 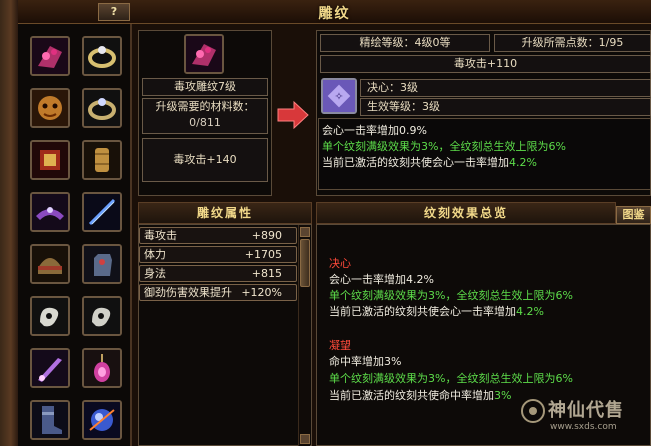 What do you see at coordinates (530, 311) in the screenshot?
I see `overview-value: 4.2%` at bounding box center [530, 311].